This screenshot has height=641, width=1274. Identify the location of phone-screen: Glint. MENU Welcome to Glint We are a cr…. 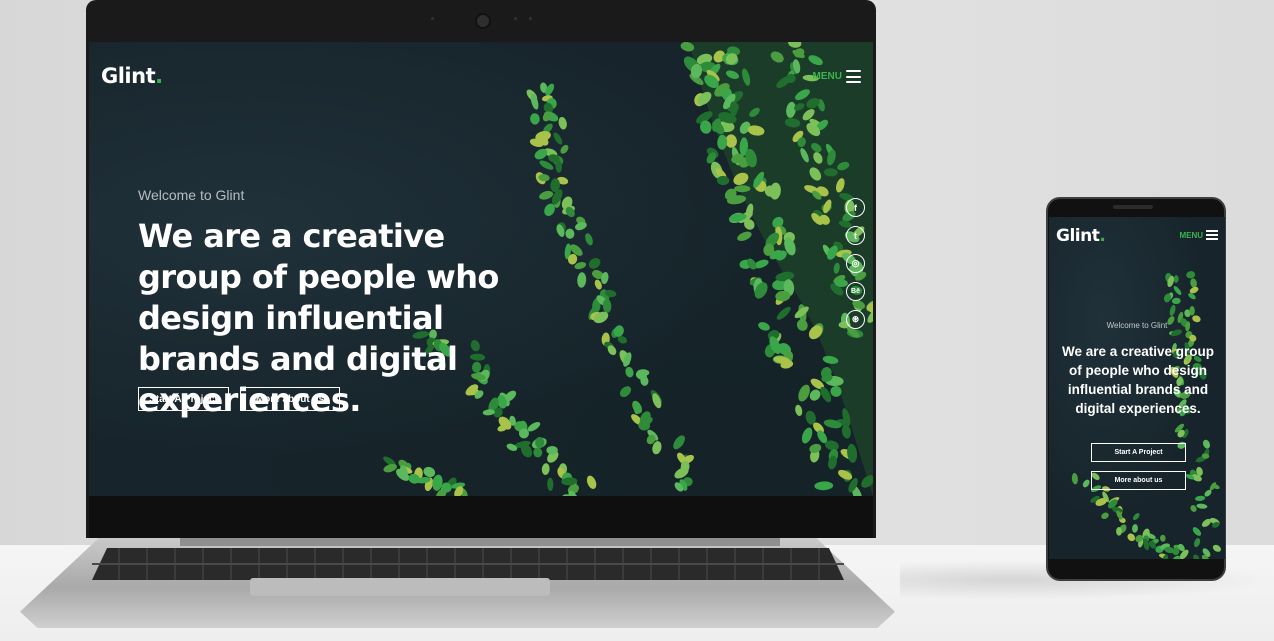
(1137, 388).